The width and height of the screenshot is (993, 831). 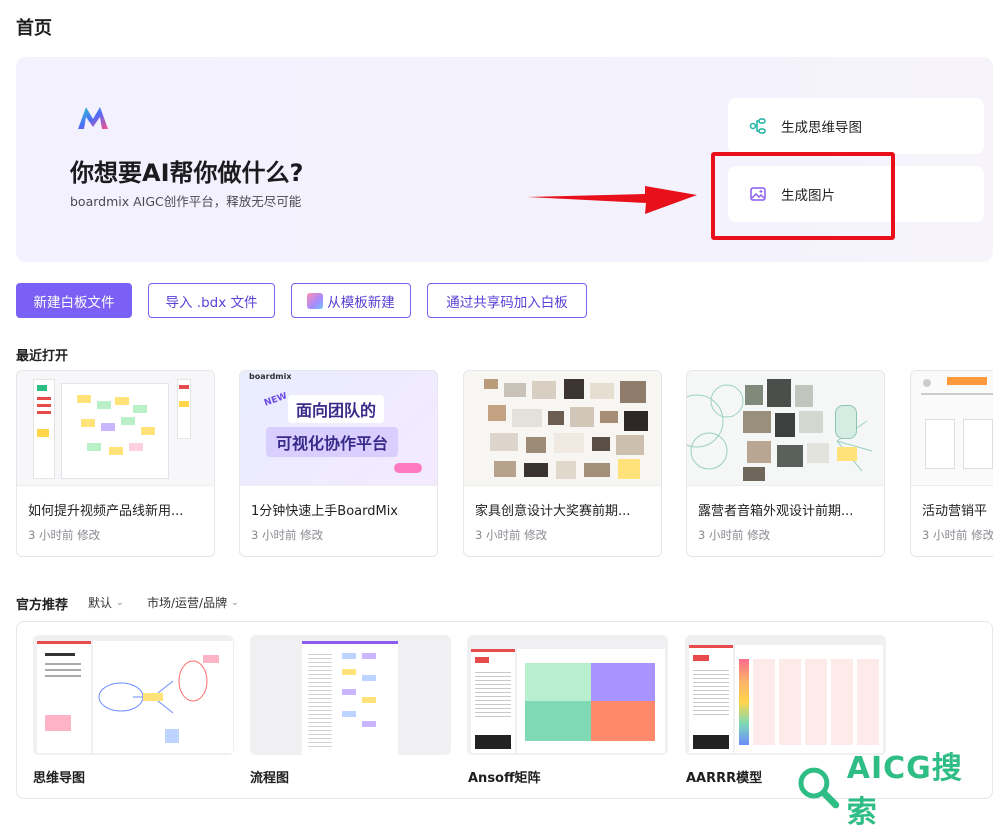 What do you see at coordinates (133, 695) in the screenshot?
I see `template-card-mindmap` at bounding box center [133, 695].